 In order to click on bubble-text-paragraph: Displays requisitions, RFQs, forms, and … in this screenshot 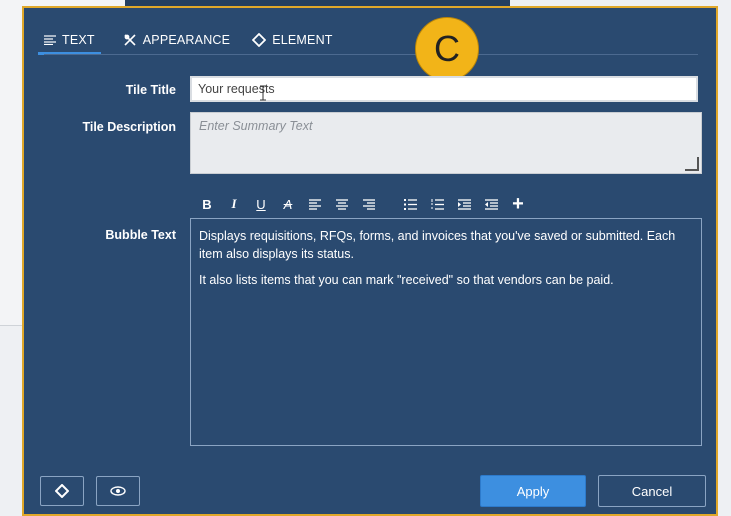, I will do `click(437, 245)`.